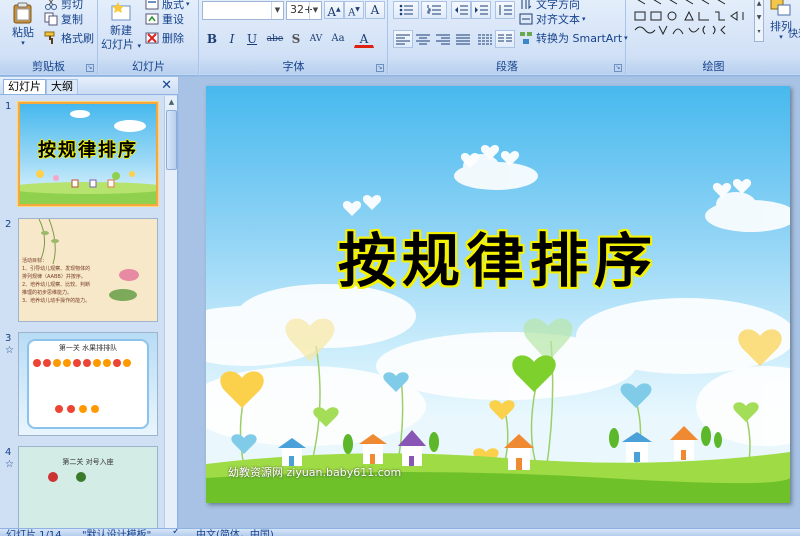 This screenshot has height=536, width=800. Describe the element at coordinates (116, 532) in the screenshot. I see `theme-name: "默认设计模板"` at that location.